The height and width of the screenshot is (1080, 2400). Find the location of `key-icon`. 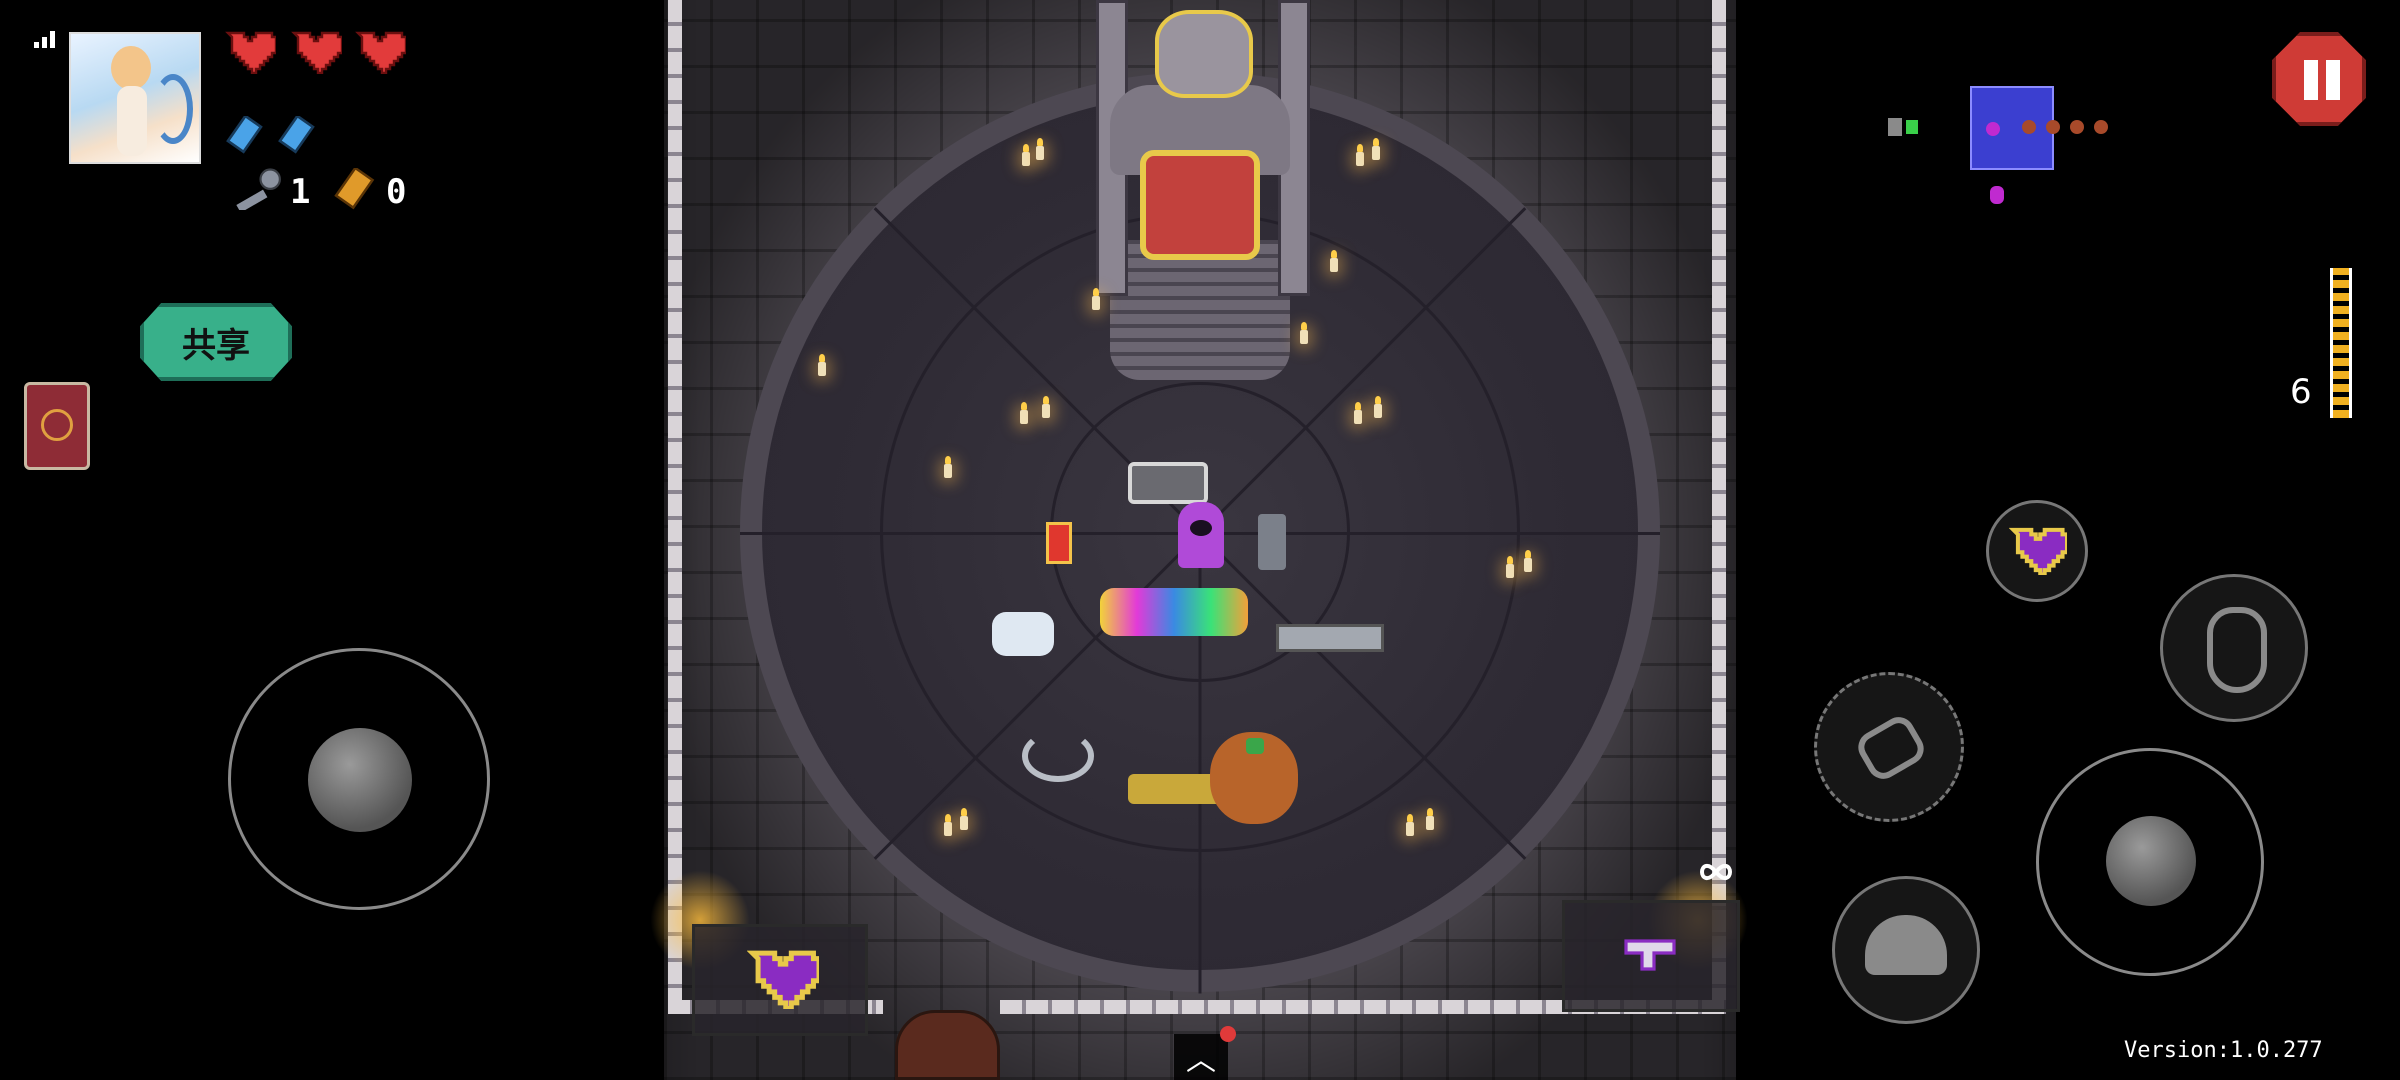

key-icon is located at coordinates (258, 189).